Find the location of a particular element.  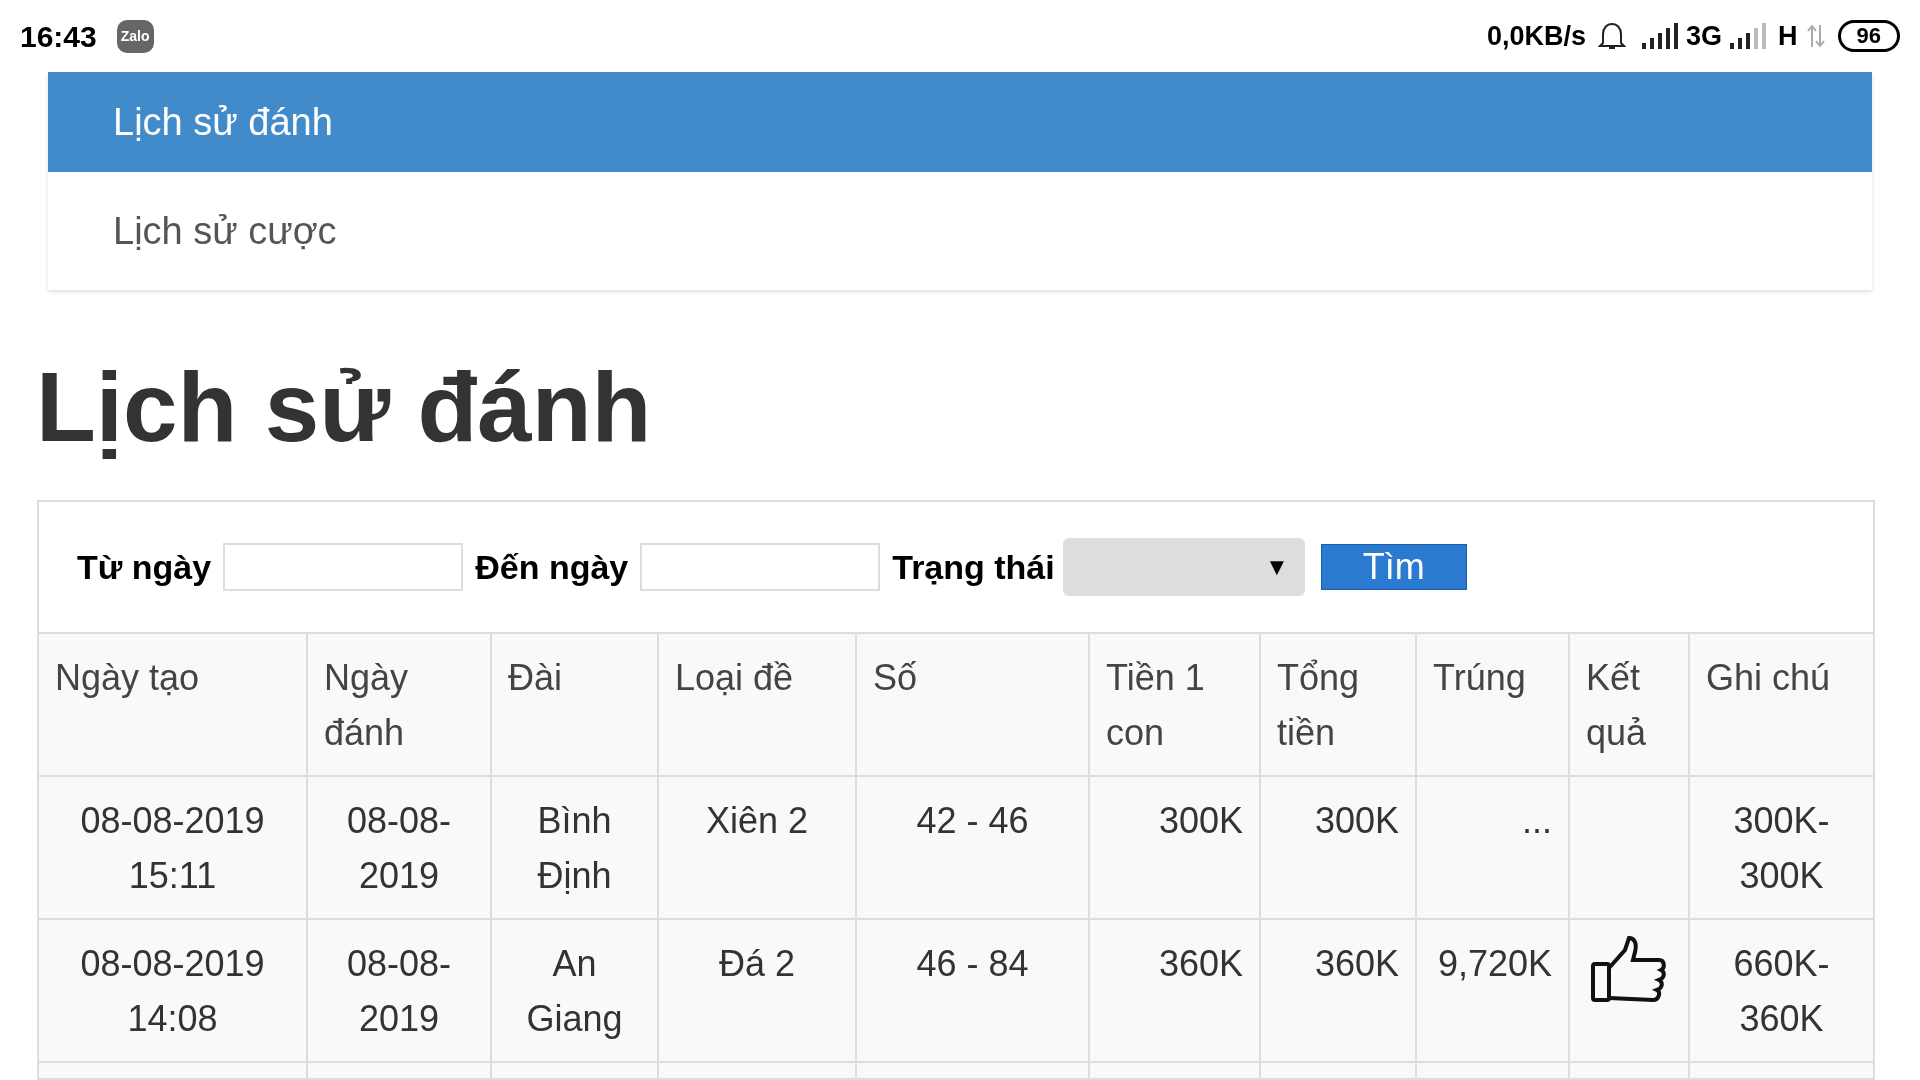

column-header: Trúng is located at coordinates (1479, 677).